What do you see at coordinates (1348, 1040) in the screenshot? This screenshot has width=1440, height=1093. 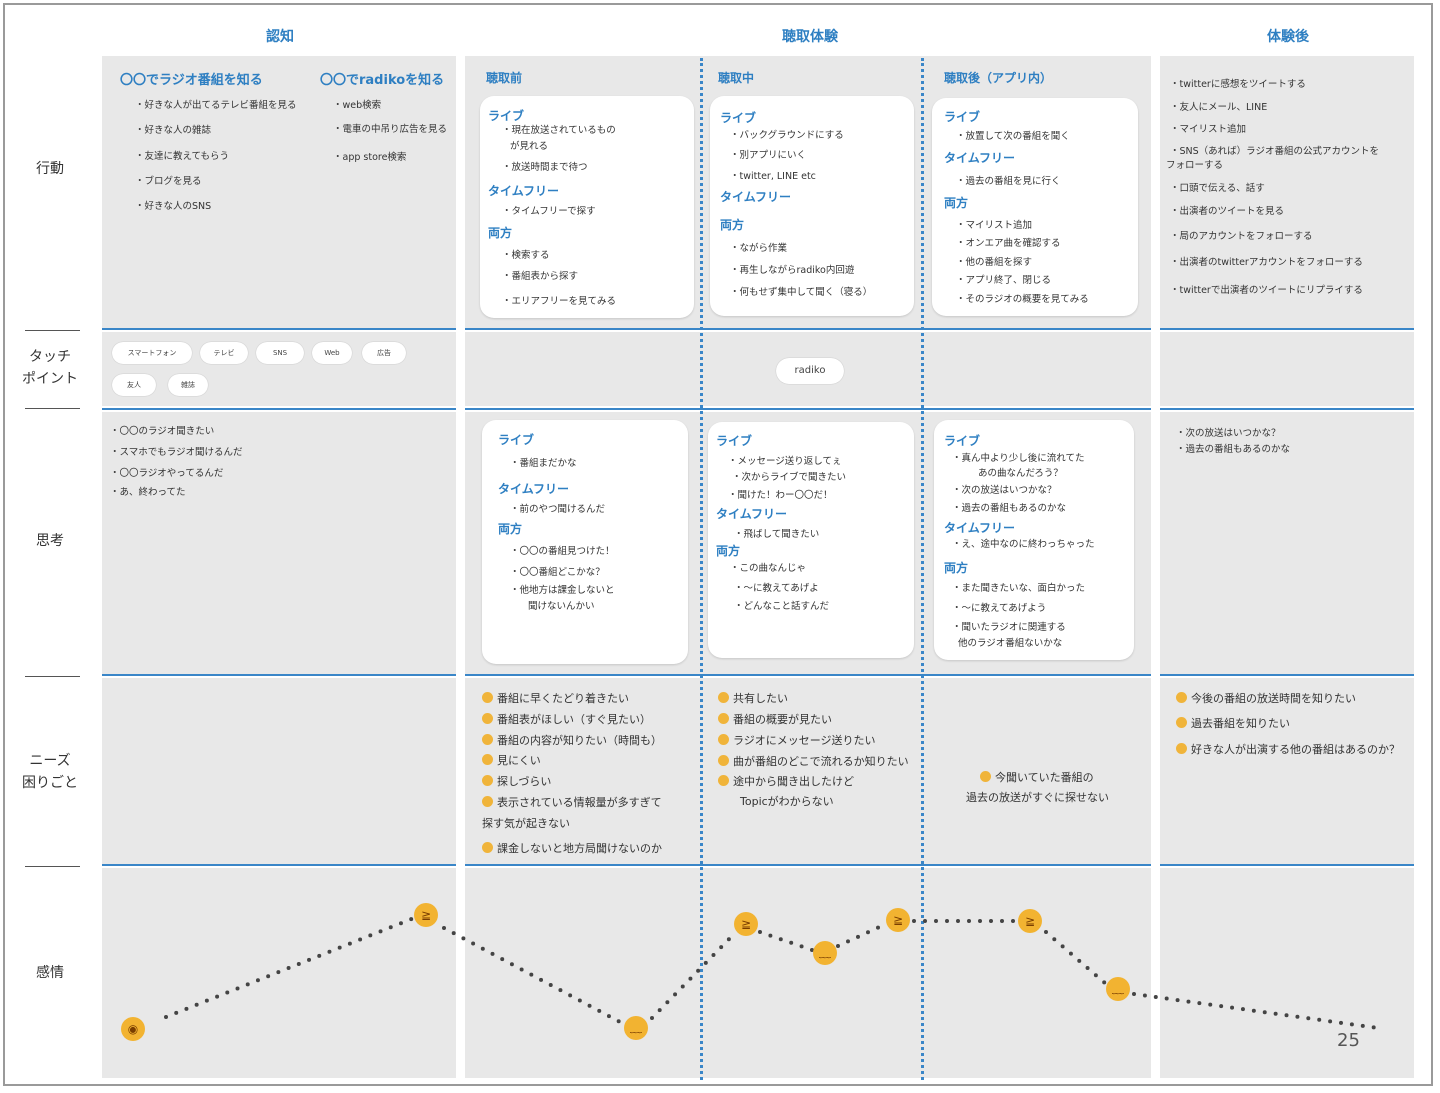 I see `page-number: 25` at bounding box center [1348, 1040].